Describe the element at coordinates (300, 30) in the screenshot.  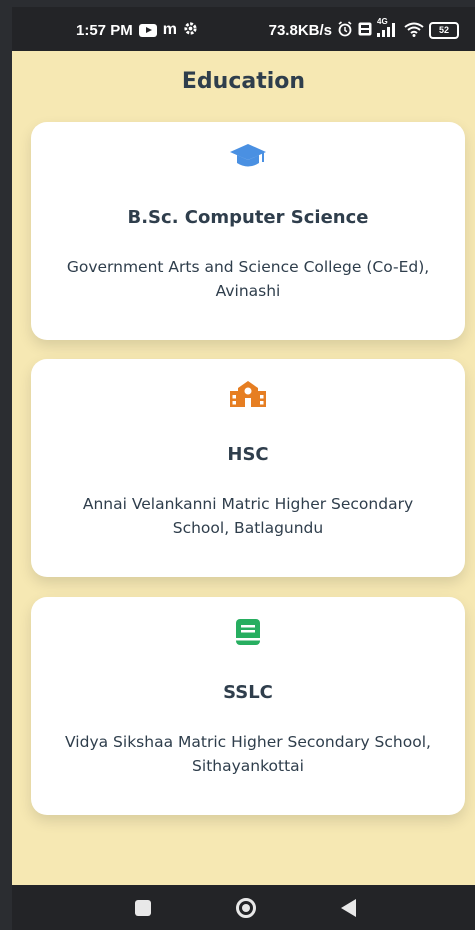
I see `network-speed: 73.8KB/s` at that location.